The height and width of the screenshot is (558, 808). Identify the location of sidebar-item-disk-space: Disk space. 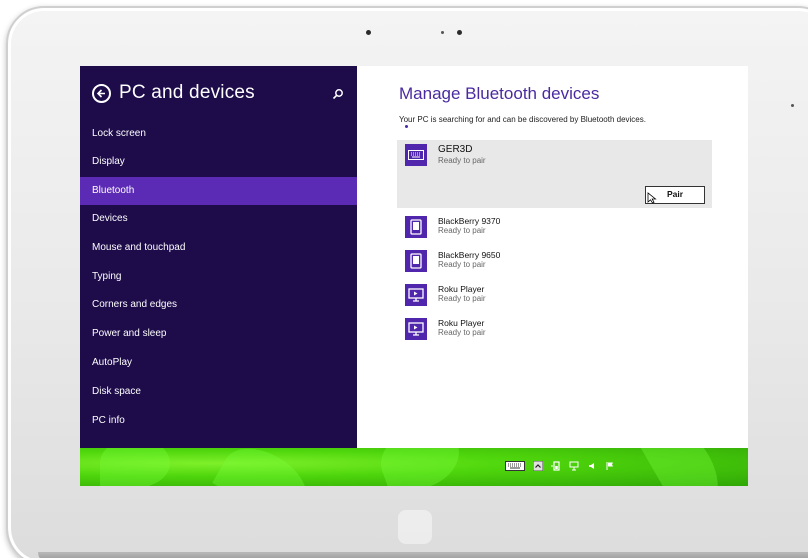
(218, 392).